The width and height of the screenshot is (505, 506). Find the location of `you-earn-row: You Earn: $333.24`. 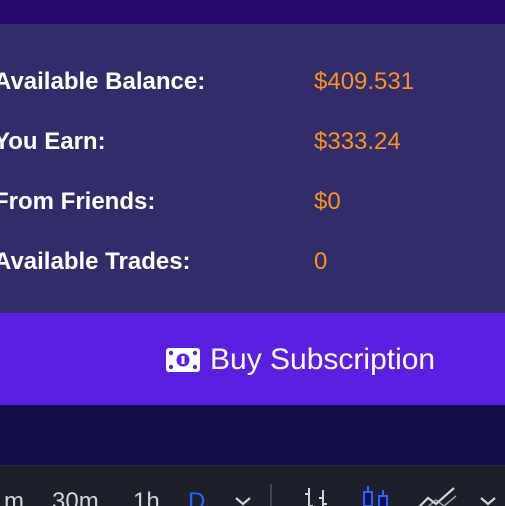

you-earn-row: You Earn: $333.24 is located at coordinates (252, 140).